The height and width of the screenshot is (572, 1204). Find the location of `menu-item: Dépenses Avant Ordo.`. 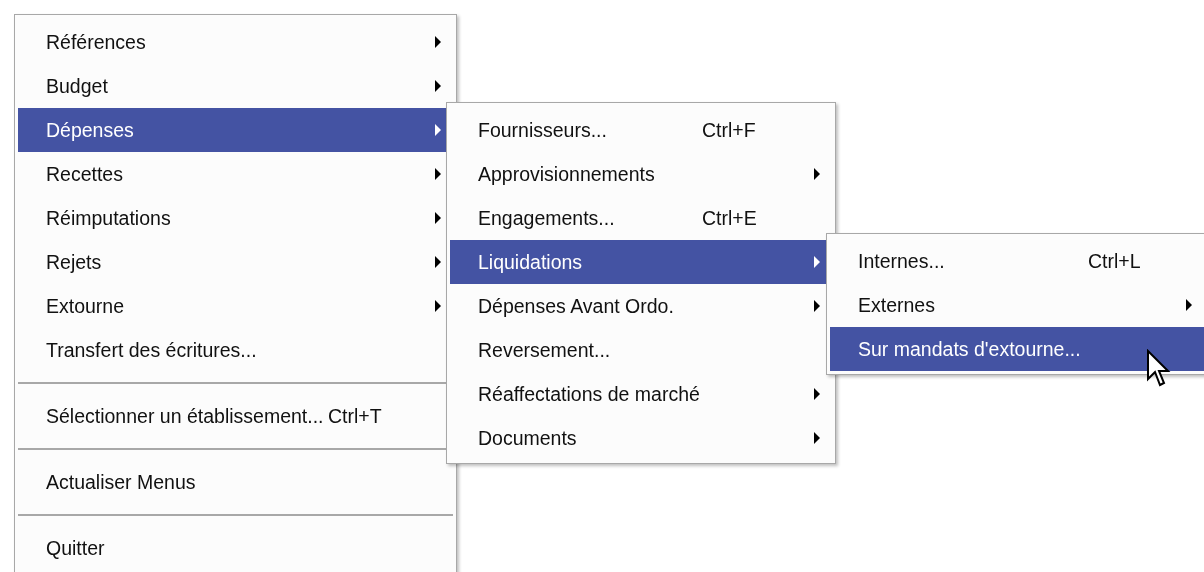

menu-item: Dépenses Avant Ordo. is located at coordinates (641, 306).